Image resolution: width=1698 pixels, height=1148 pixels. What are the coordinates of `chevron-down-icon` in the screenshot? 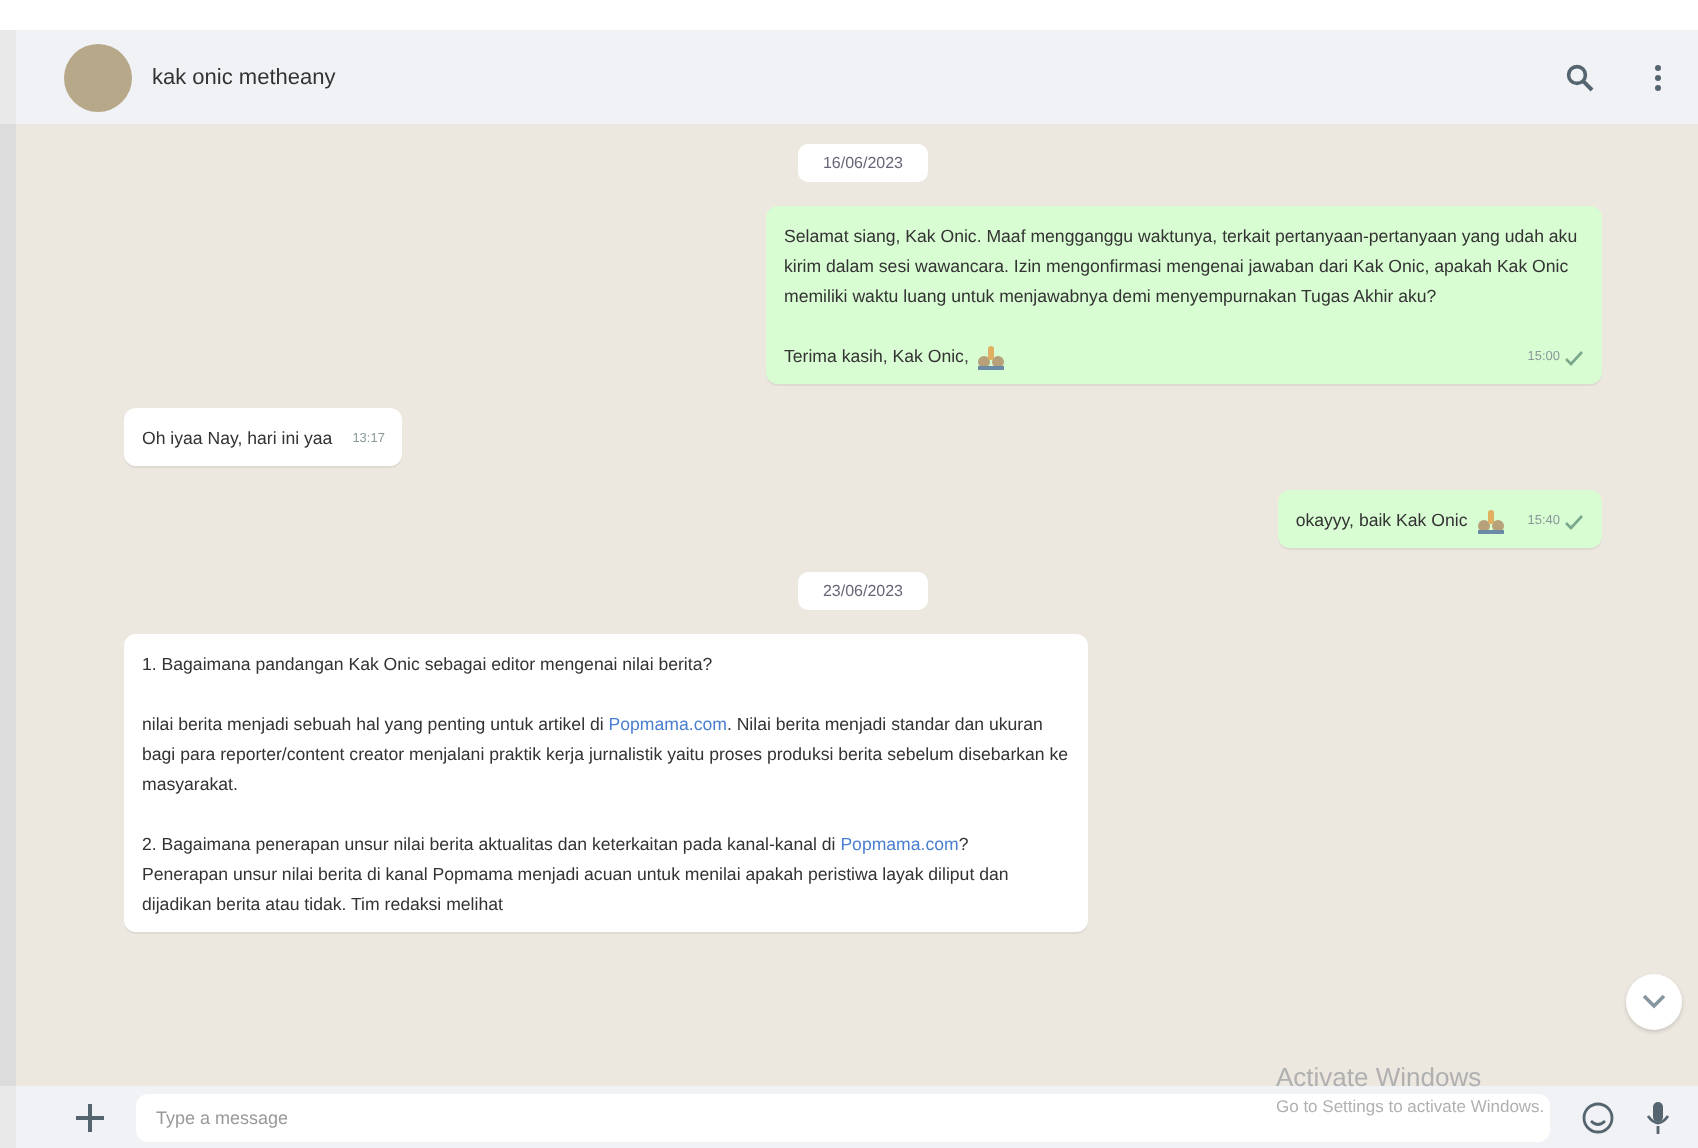 It's located at (1654, 1002).